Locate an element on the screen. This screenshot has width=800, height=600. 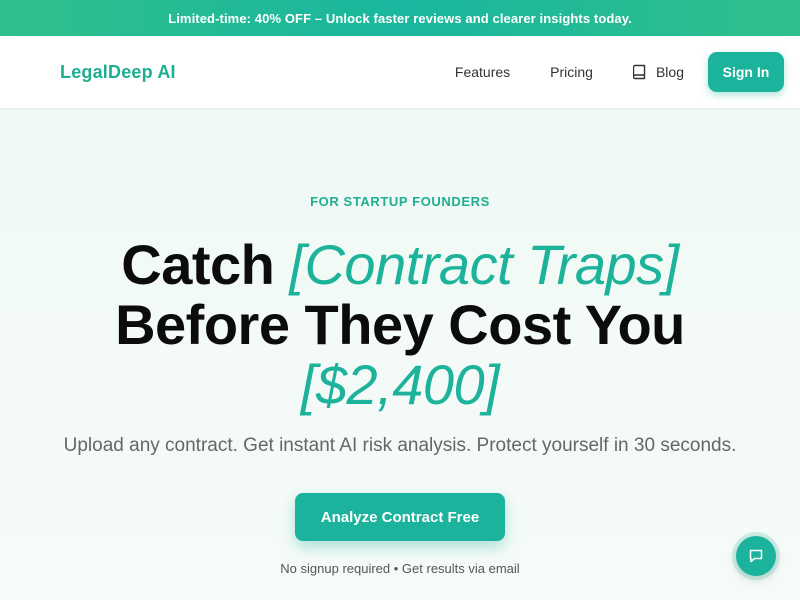
nav-blog-link: Blog is located at coordinates (658, 72).